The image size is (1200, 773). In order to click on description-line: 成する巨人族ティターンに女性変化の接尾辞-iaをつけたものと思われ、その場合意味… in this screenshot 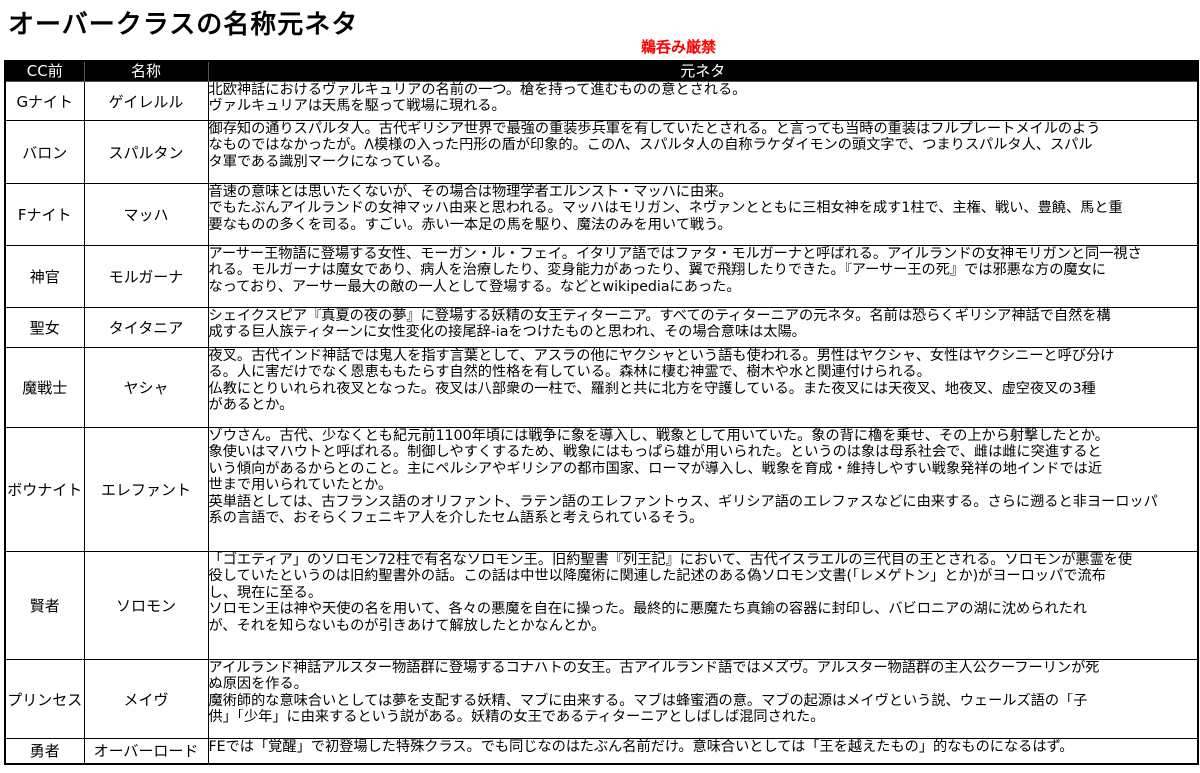, I will do `click(507, 332)`.